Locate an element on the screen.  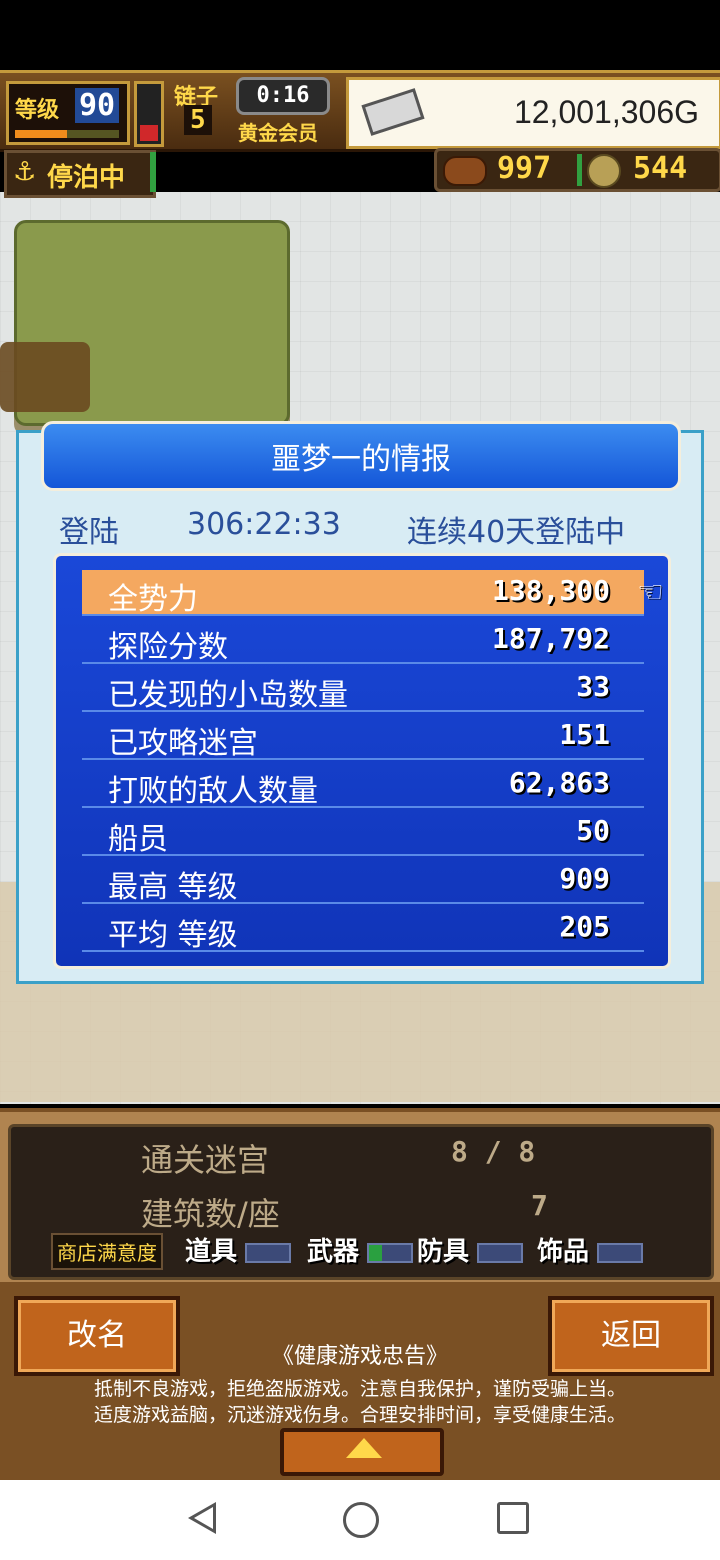
login-streak: 连续40天登陆中 is located at coordinates (516, 532).